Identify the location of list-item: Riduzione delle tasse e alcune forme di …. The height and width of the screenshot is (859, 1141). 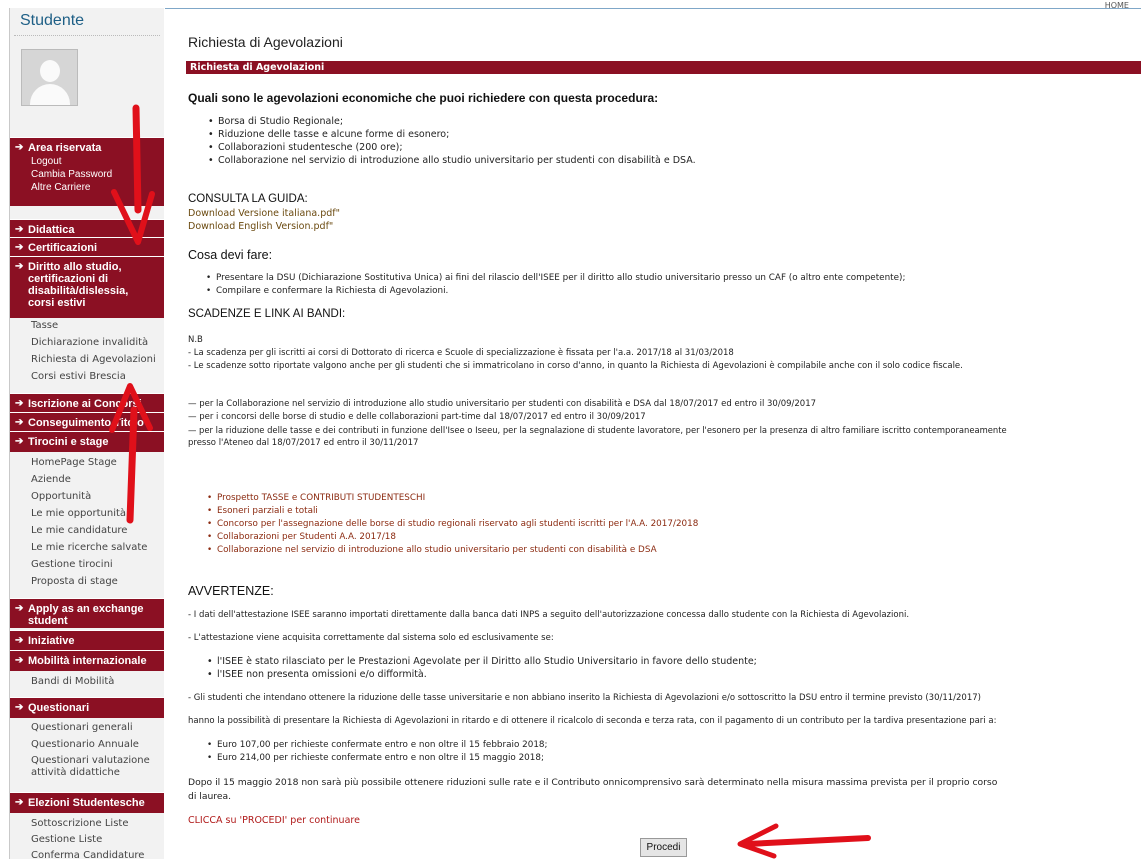
(451, 134).